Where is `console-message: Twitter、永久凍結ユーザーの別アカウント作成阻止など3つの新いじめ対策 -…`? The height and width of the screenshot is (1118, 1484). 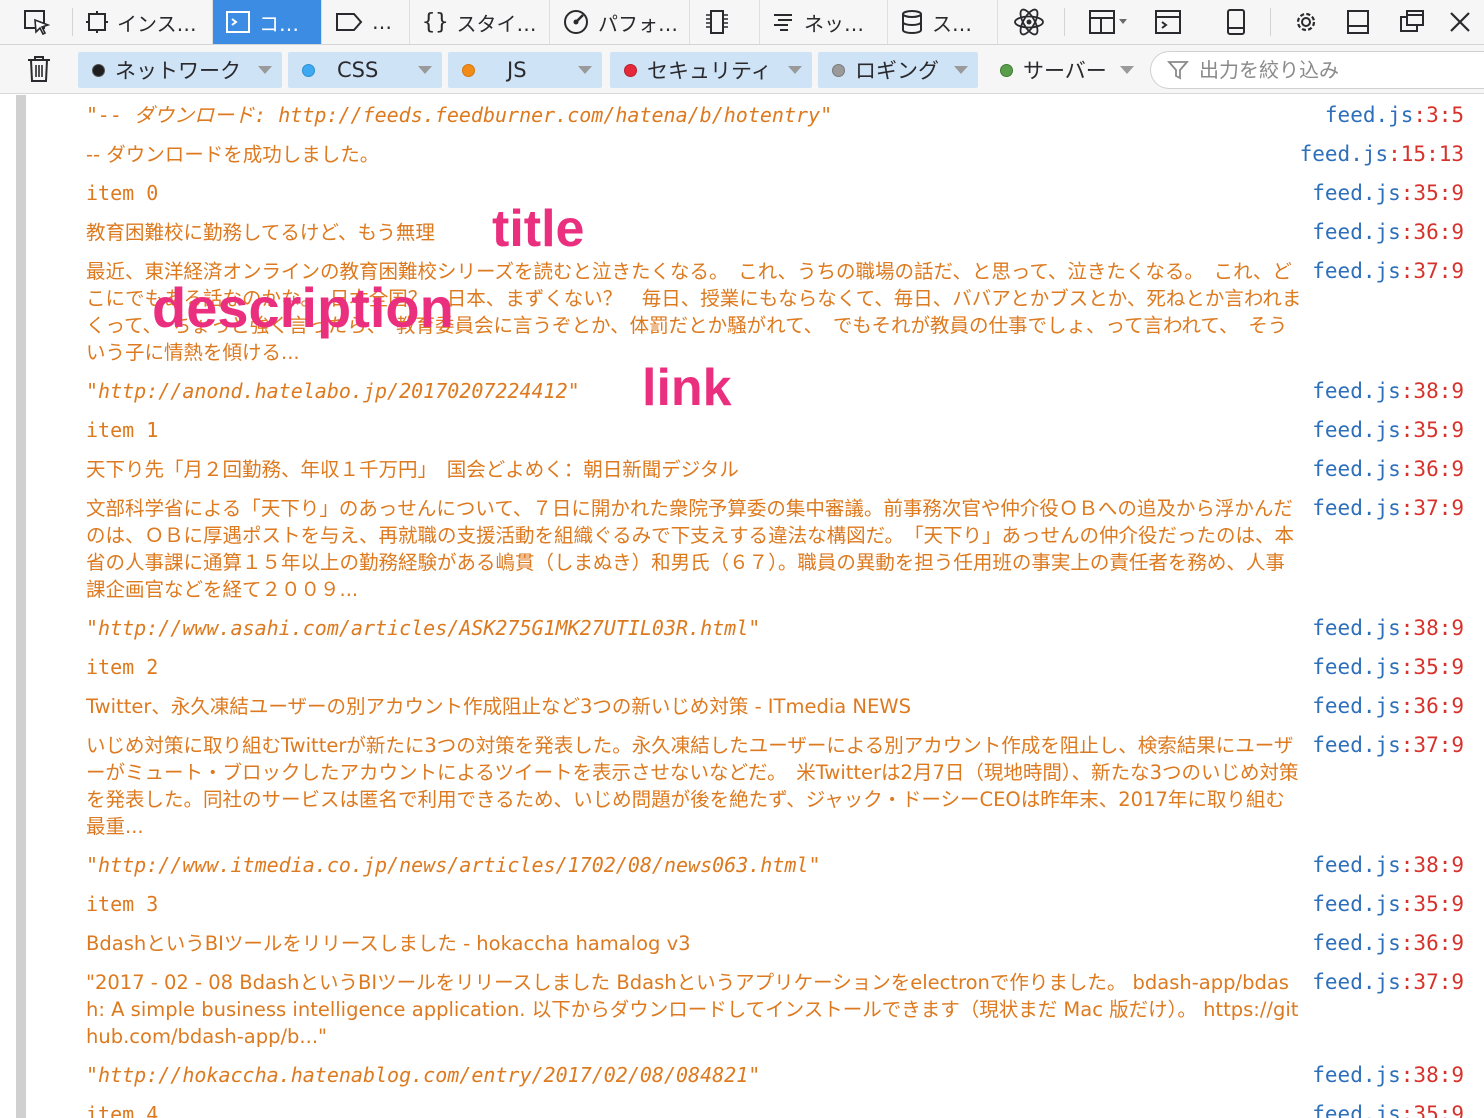 console-message: Twitter、永久凍結ユーザーの別アカウント作成阻止など3つの新いじめ対策 -… is located at coordinates (498, 706).